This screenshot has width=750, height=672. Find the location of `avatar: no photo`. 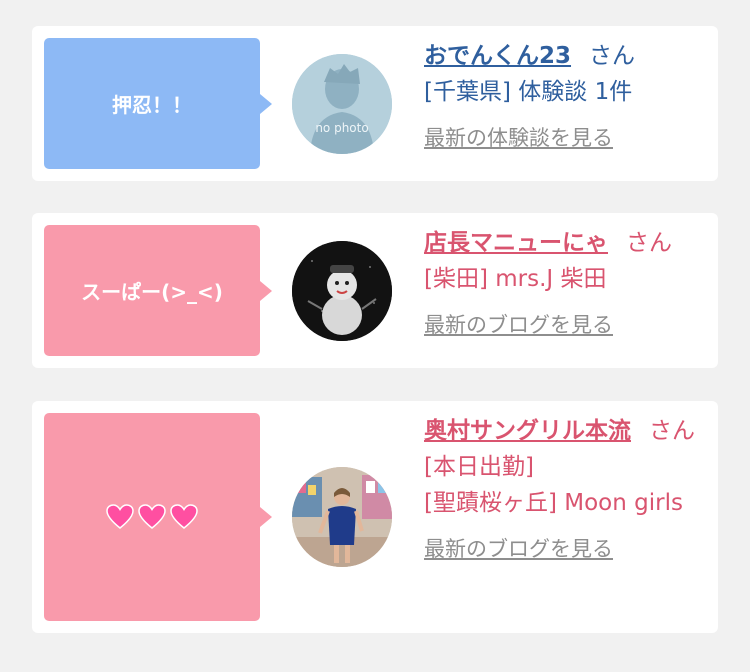

avatar: no photo is located at coordinates (342, 104).